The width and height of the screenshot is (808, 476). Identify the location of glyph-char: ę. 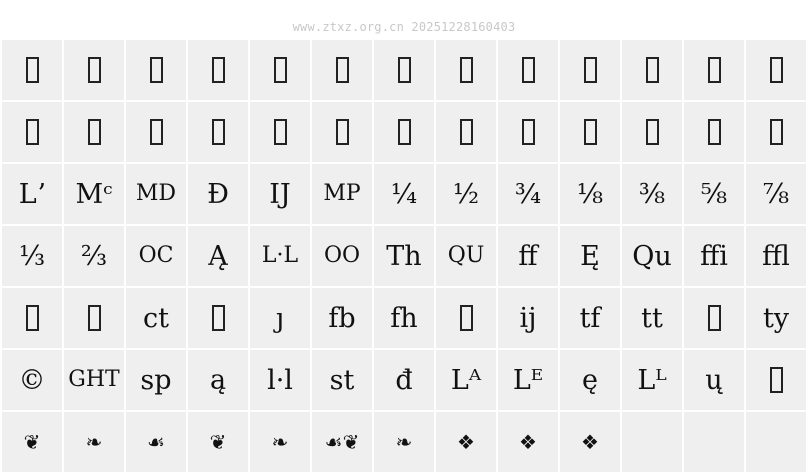
(590, 380).